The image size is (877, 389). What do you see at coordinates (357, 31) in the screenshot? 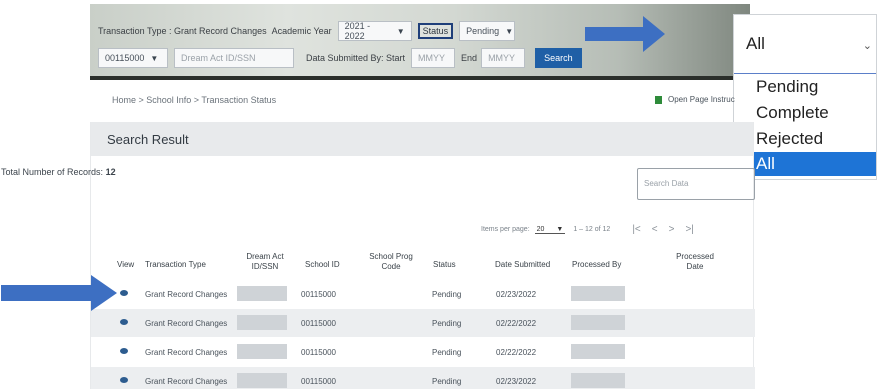
I see `academic-year-value: 2021 - 2022` at bounding box center [357, 31].